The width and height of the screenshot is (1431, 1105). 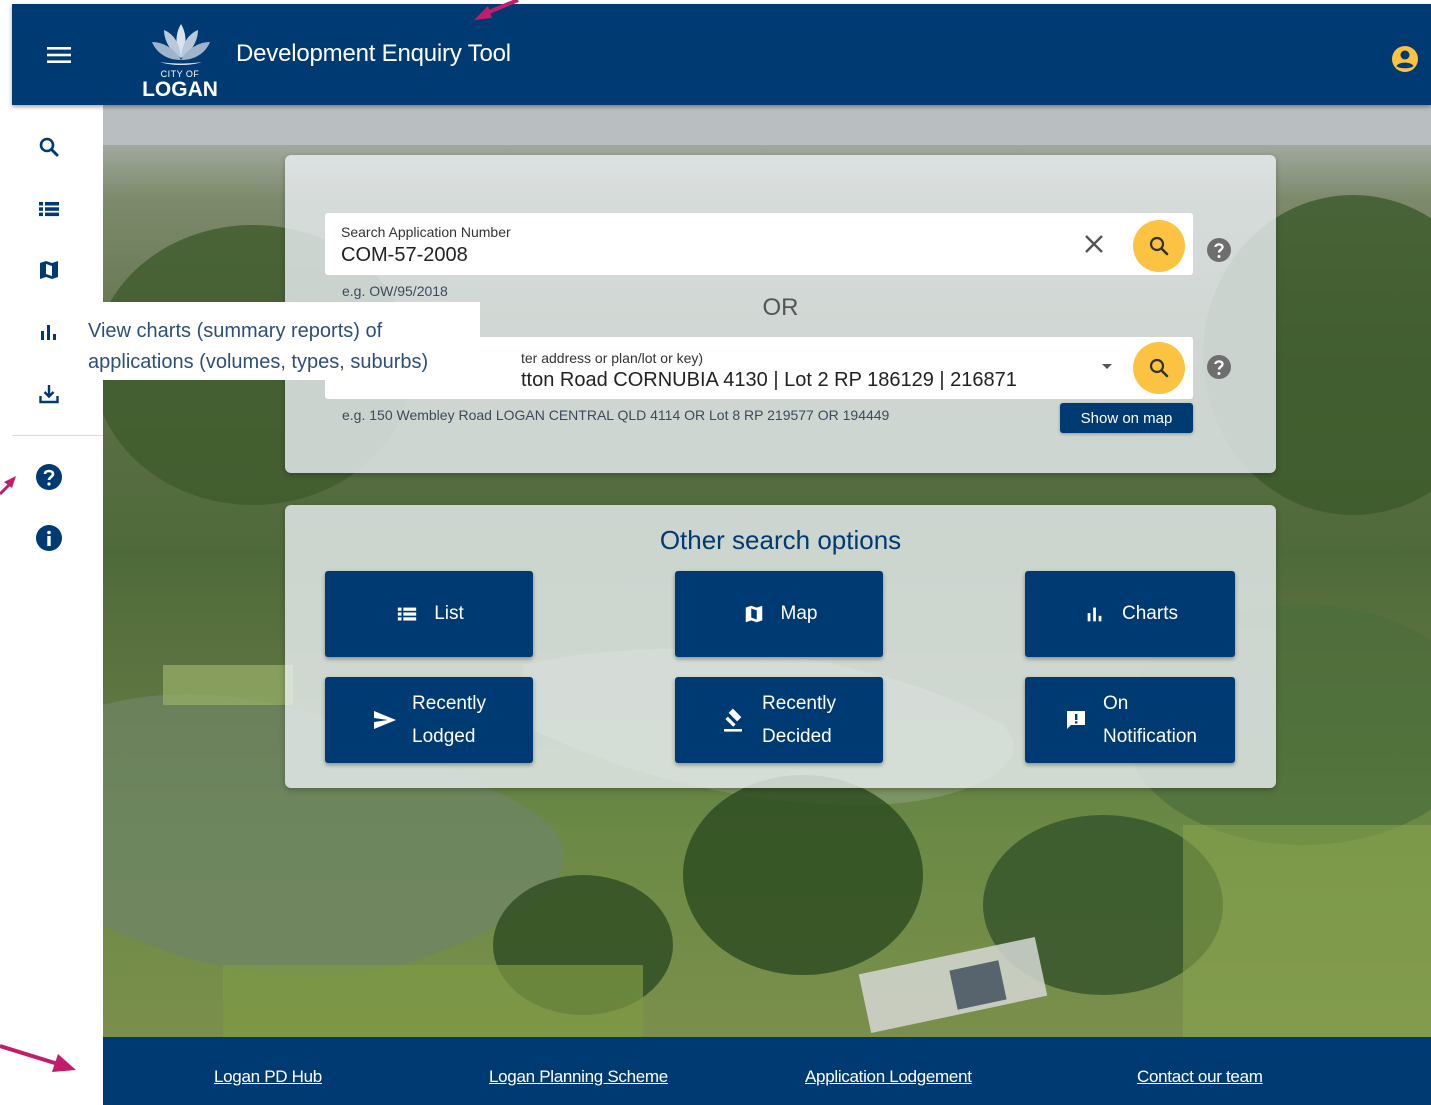 I want to click on charts-option-button: Charts, so click(x=1130, y=614).